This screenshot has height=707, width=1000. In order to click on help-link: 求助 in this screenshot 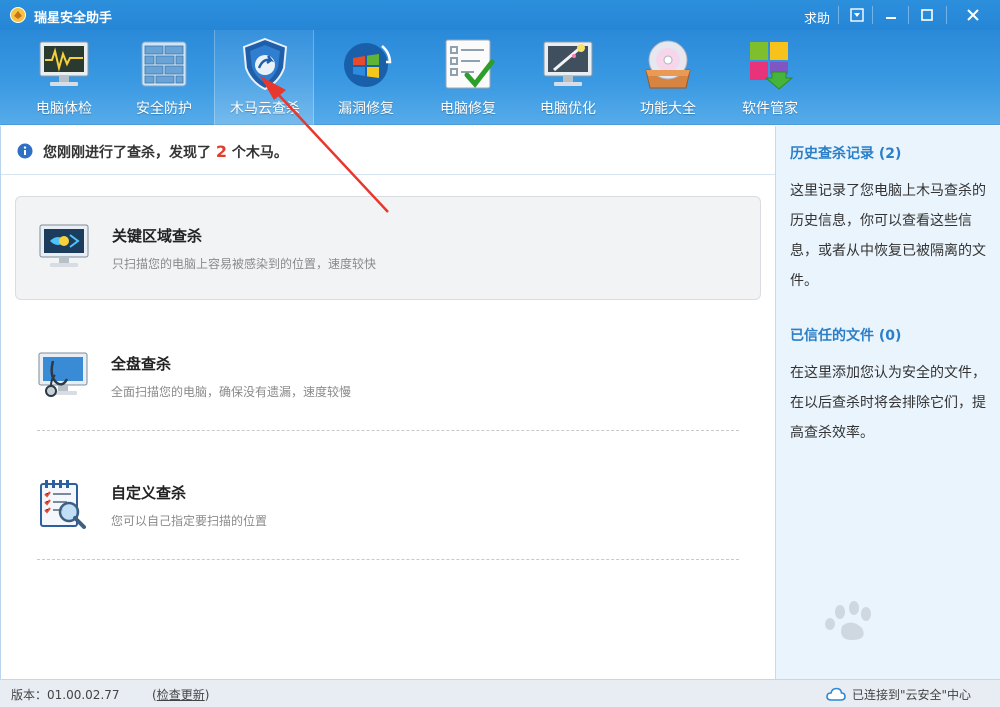, I will do `click(817, 17)`.